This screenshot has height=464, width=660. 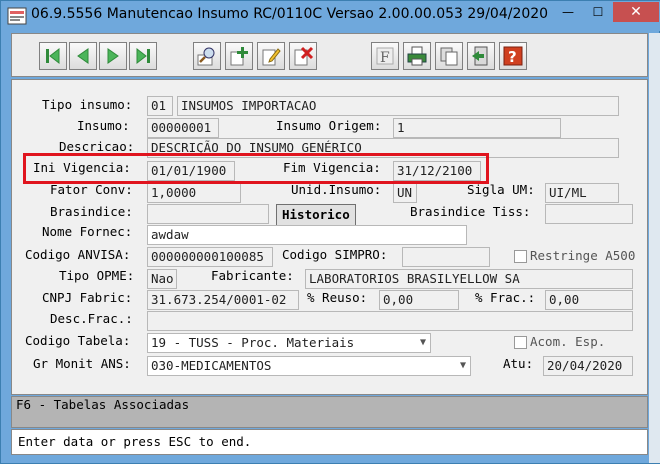 What do you see at coordinates (598, 12) in the screenshot?
I see `maximize-button: ☐` at bounding box center [598, 12].